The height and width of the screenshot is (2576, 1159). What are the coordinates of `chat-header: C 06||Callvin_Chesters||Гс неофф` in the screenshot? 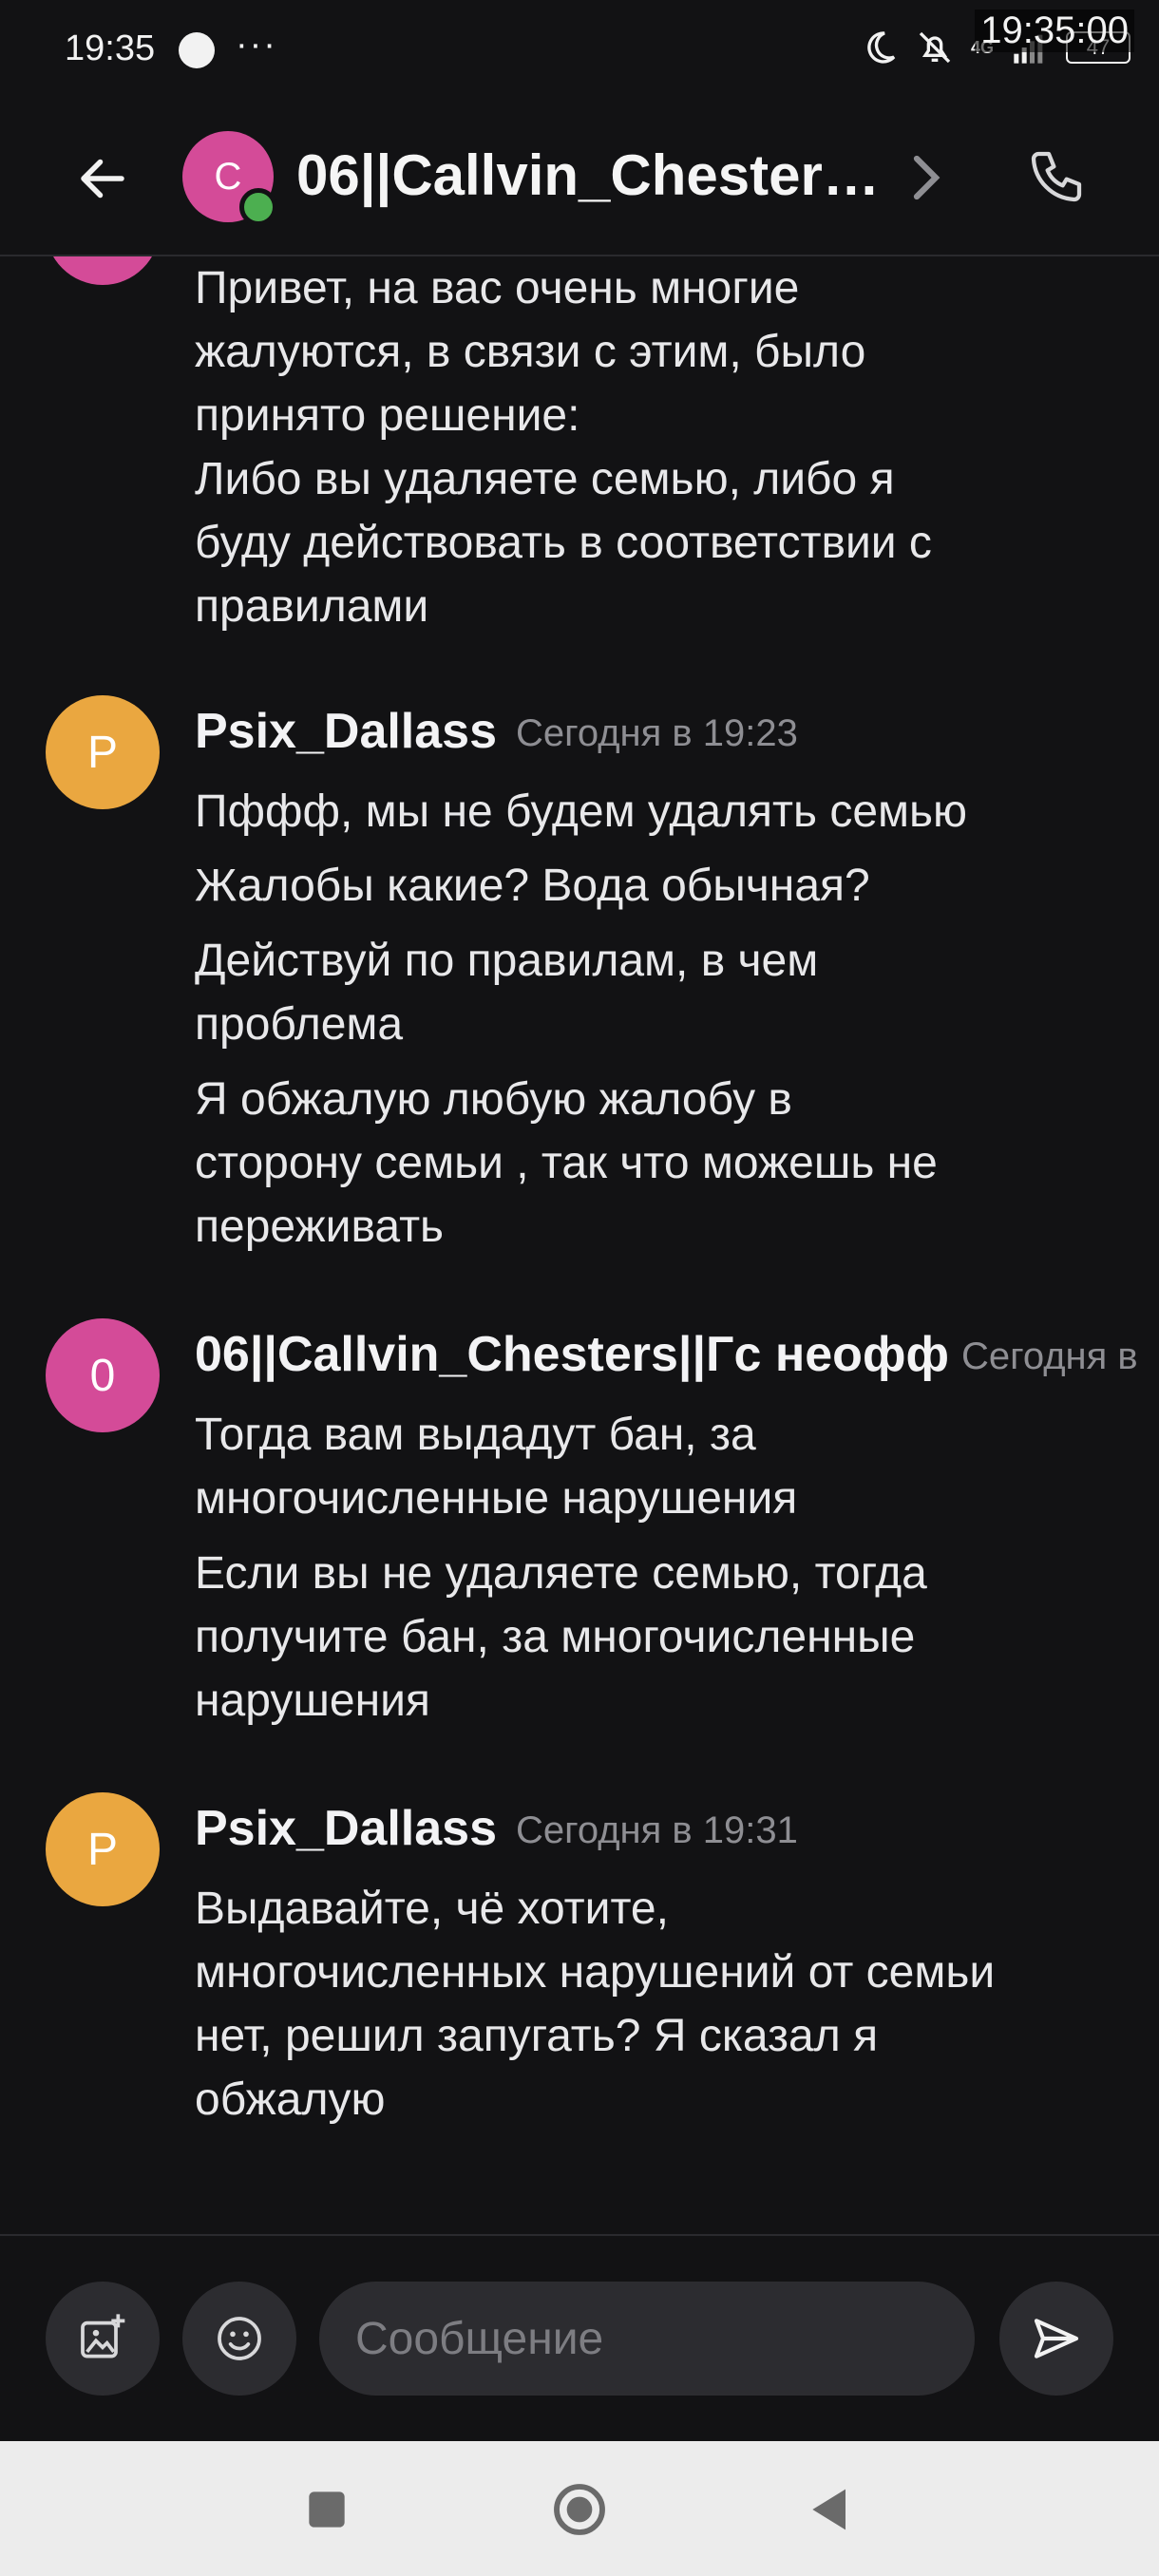 It's located at (579, 185).